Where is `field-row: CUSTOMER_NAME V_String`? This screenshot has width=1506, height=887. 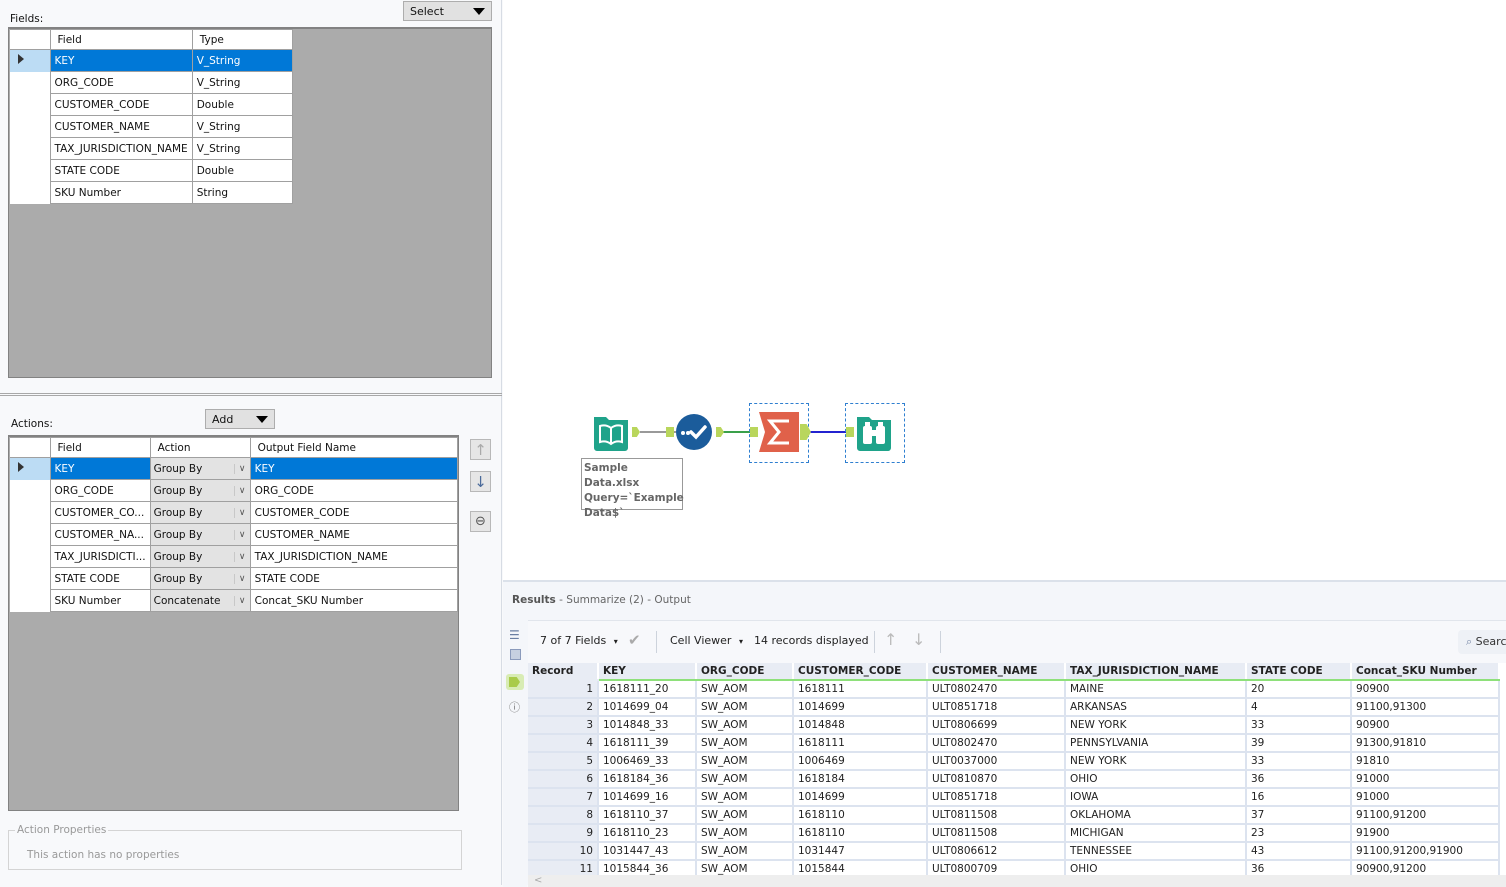 field-row: CUSTOMER_NAME V_String is located at coordinates (151, 126).